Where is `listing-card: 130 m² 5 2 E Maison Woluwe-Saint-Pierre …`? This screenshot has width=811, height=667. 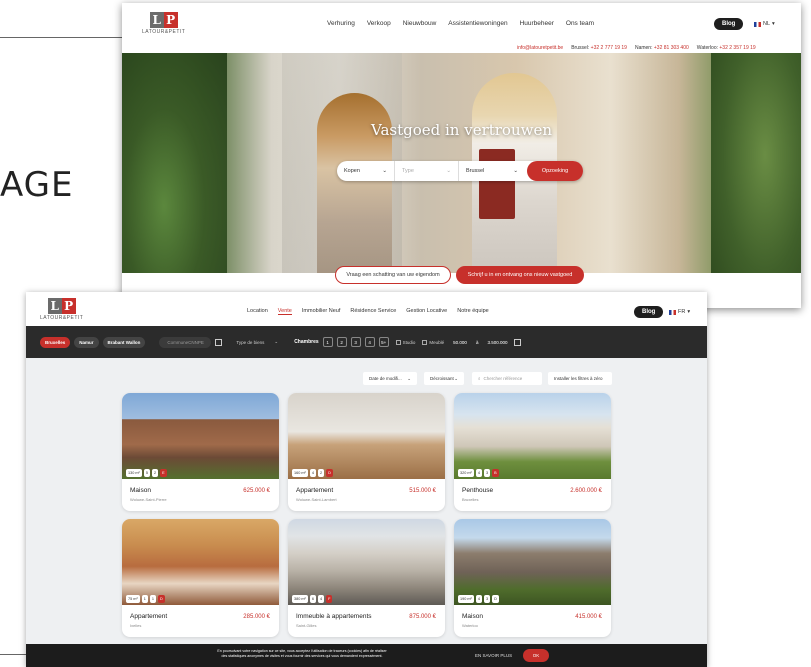
listing-card: 130 m² 5 2 E Maison Woluwe-Saint-Pierre … is located at coordinates (200, 452).